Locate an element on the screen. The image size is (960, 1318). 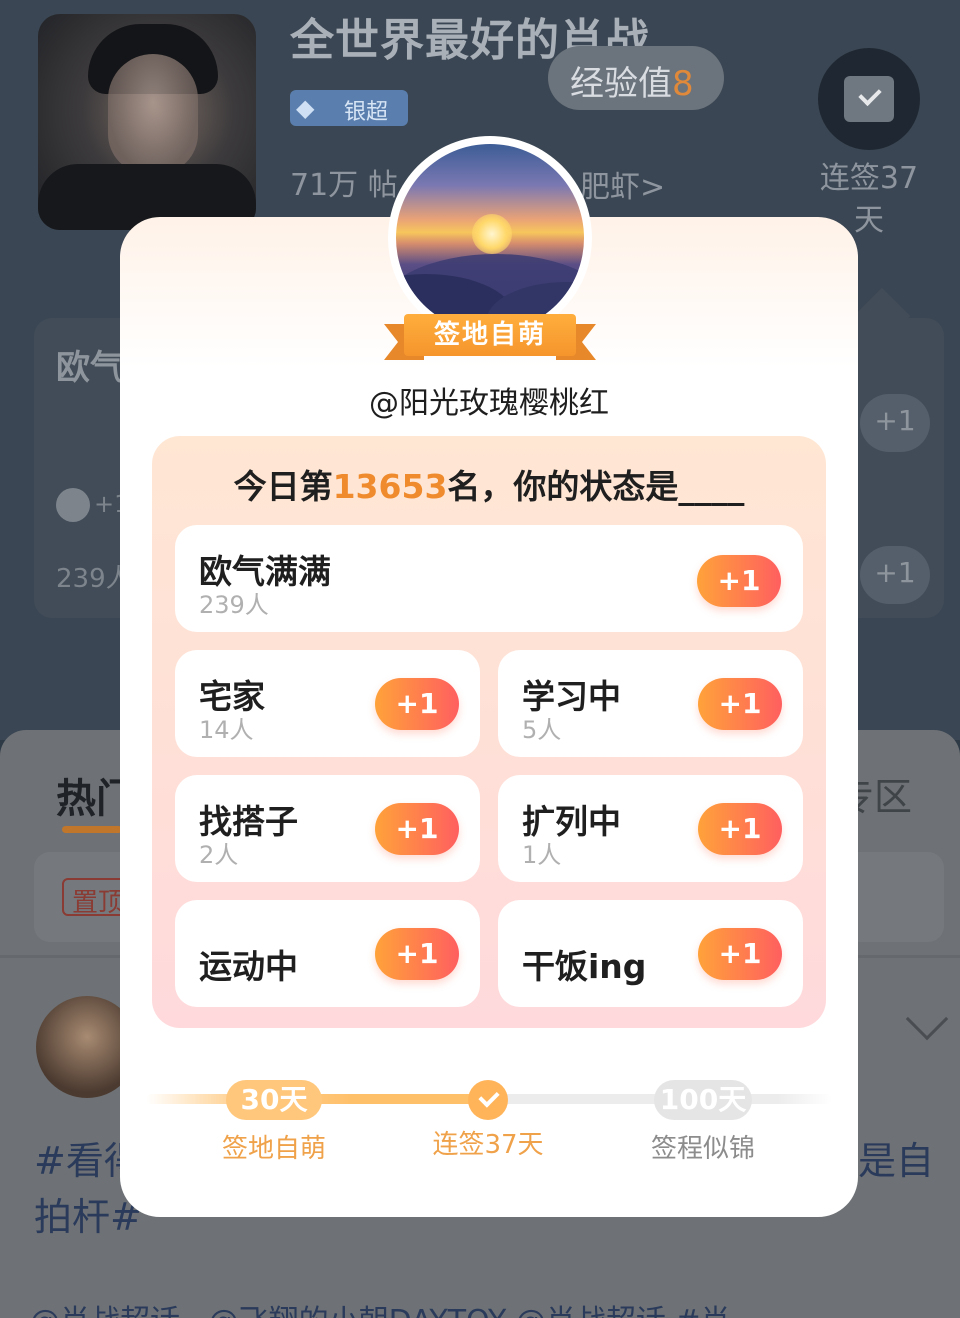
question-prefix: 今日第 is located at coordinates (283, 486).